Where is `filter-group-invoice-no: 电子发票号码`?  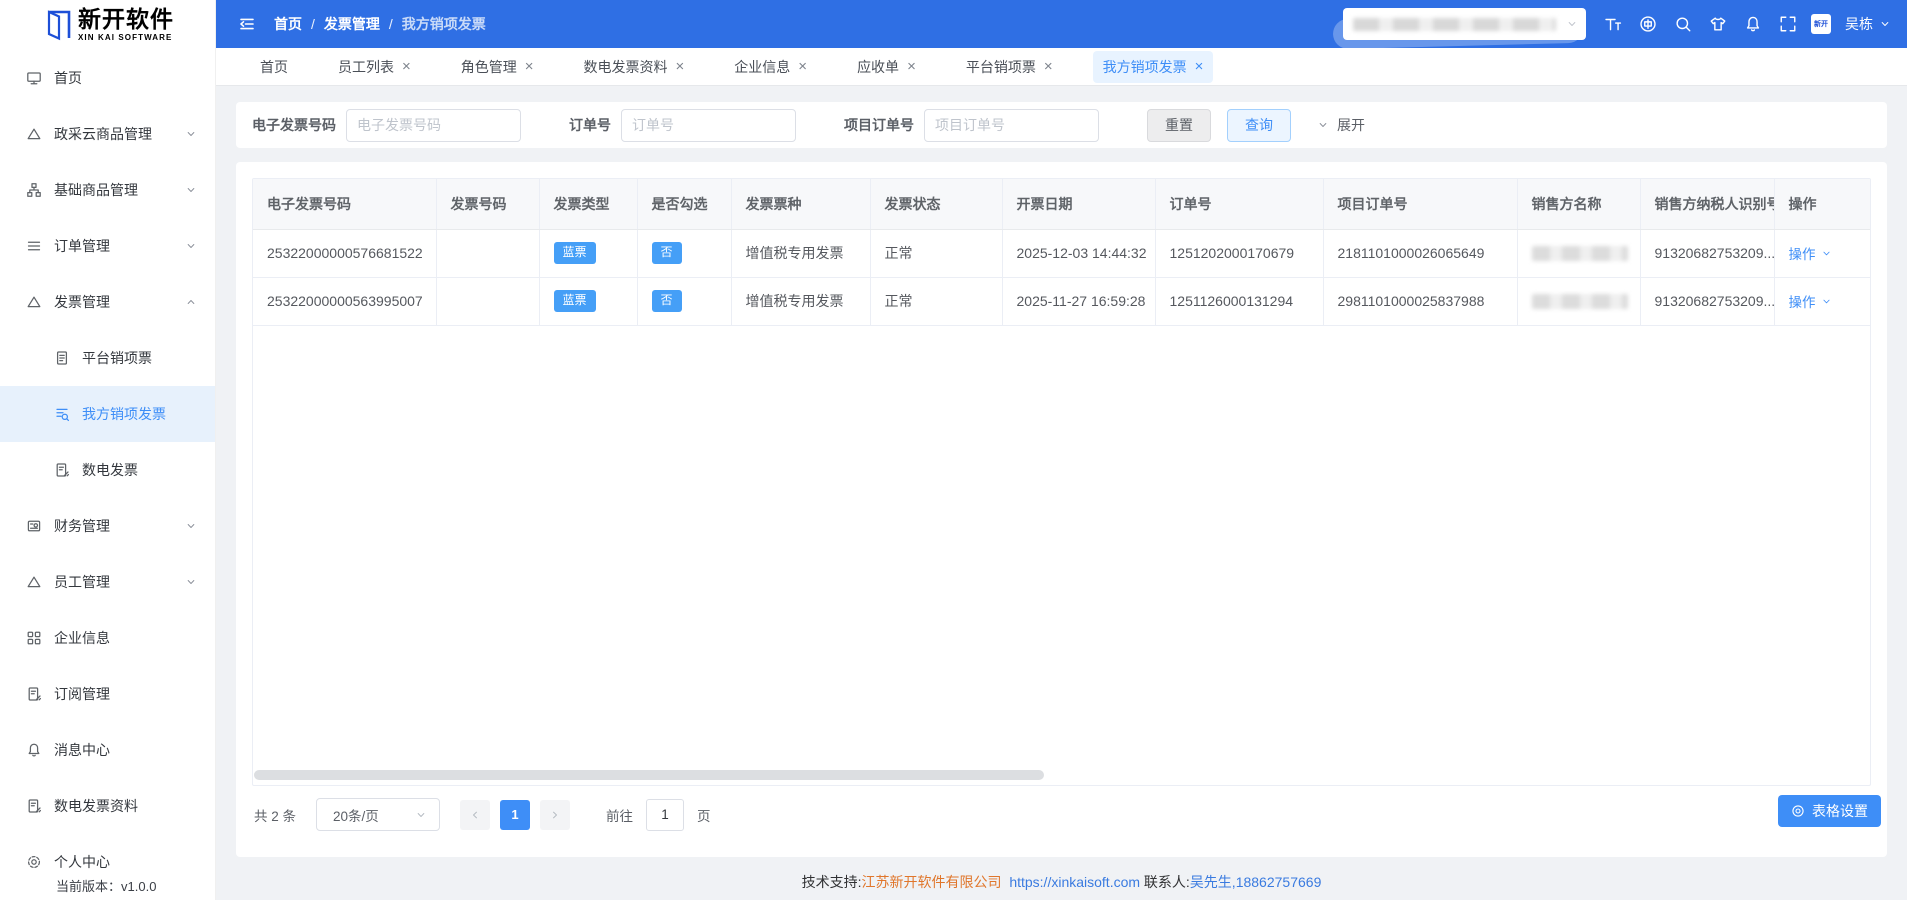 filter-group-invoice-no: 电子发票号码 is located at coordinates (386, 125).